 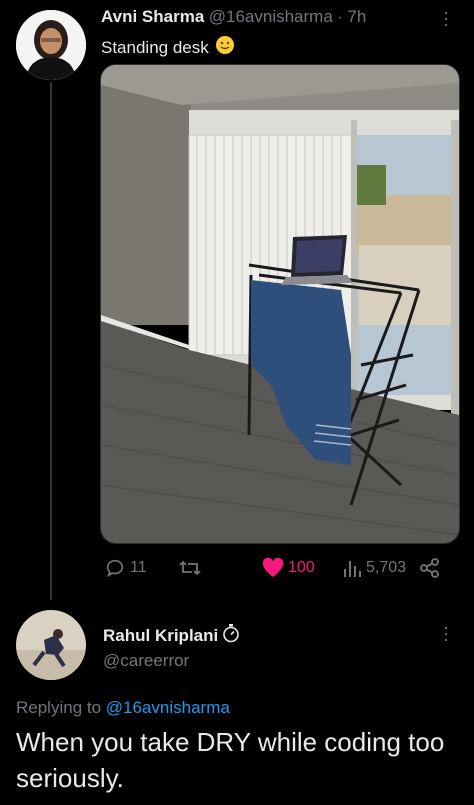 I want to click on heart-filled-icon, so click(x=273, y=568).